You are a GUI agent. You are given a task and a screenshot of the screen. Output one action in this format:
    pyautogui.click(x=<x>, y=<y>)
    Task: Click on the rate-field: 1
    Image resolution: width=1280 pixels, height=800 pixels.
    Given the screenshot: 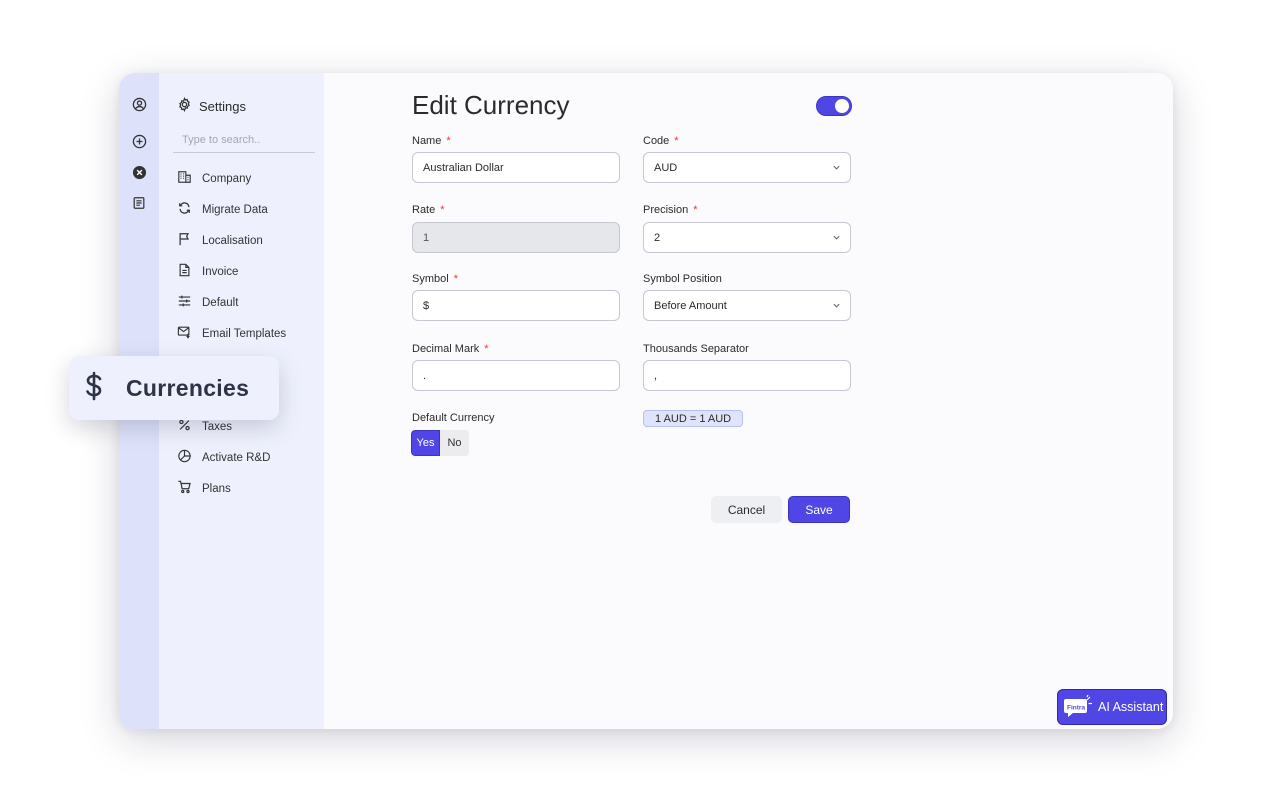 What is the action you would take?
    pyautogui.click(x=516, y=237)
    